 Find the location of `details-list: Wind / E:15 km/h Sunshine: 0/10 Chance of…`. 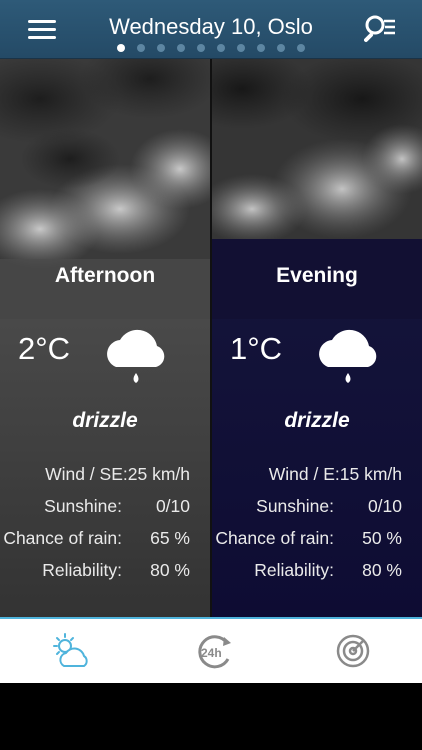

details-list: Wind / E:15 km/h Sunshine: 0/10 Chance of… is located at coordinates (317, 528).